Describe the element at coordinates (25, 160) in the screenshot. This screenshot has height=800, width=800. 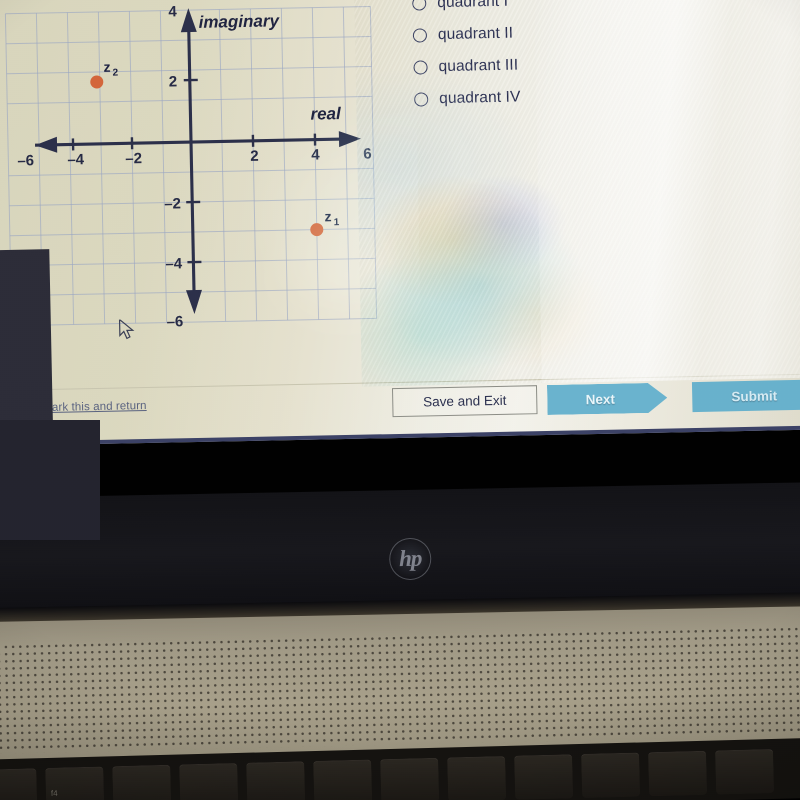
I see `x-tick-label: –6` at that location.